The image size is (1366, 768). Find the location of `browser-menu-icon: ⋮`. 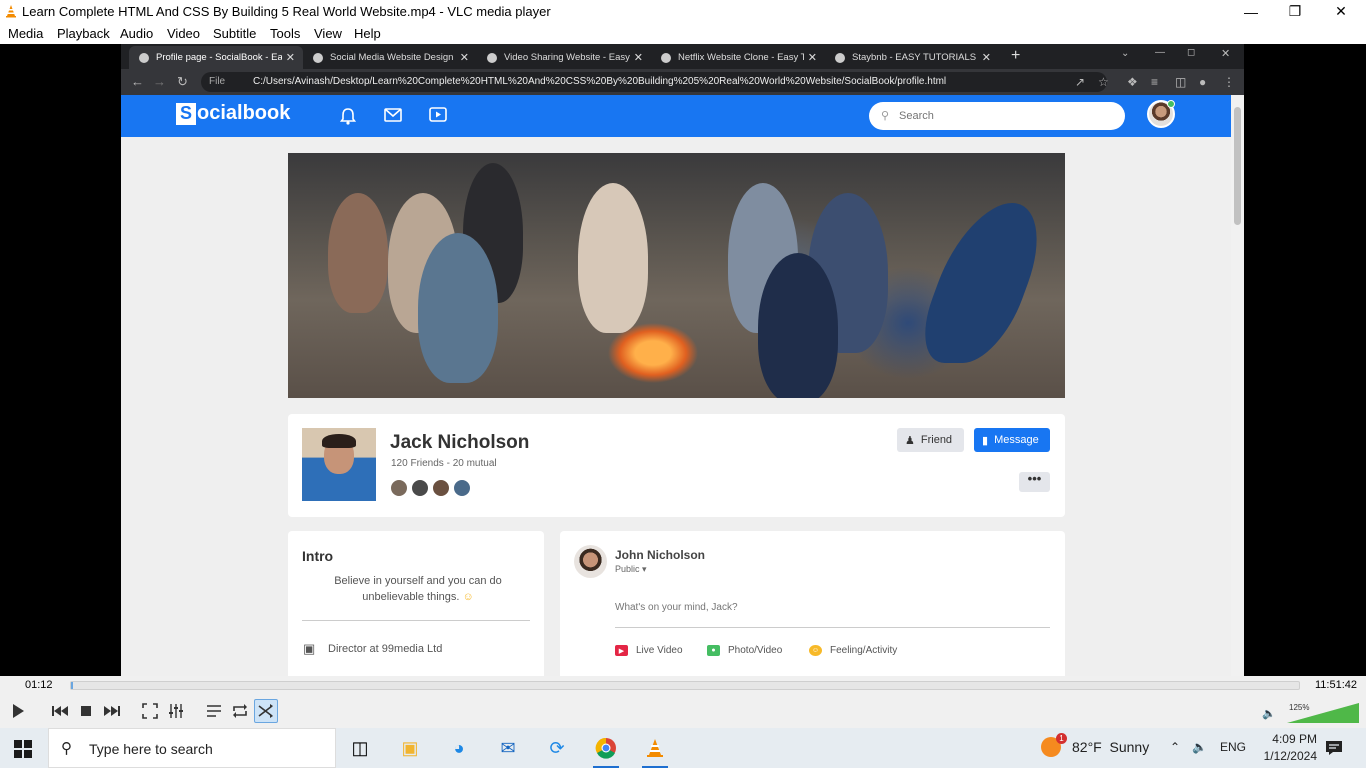

browser-menu-icon: ⋮ is located at coordinates (1229, 82).